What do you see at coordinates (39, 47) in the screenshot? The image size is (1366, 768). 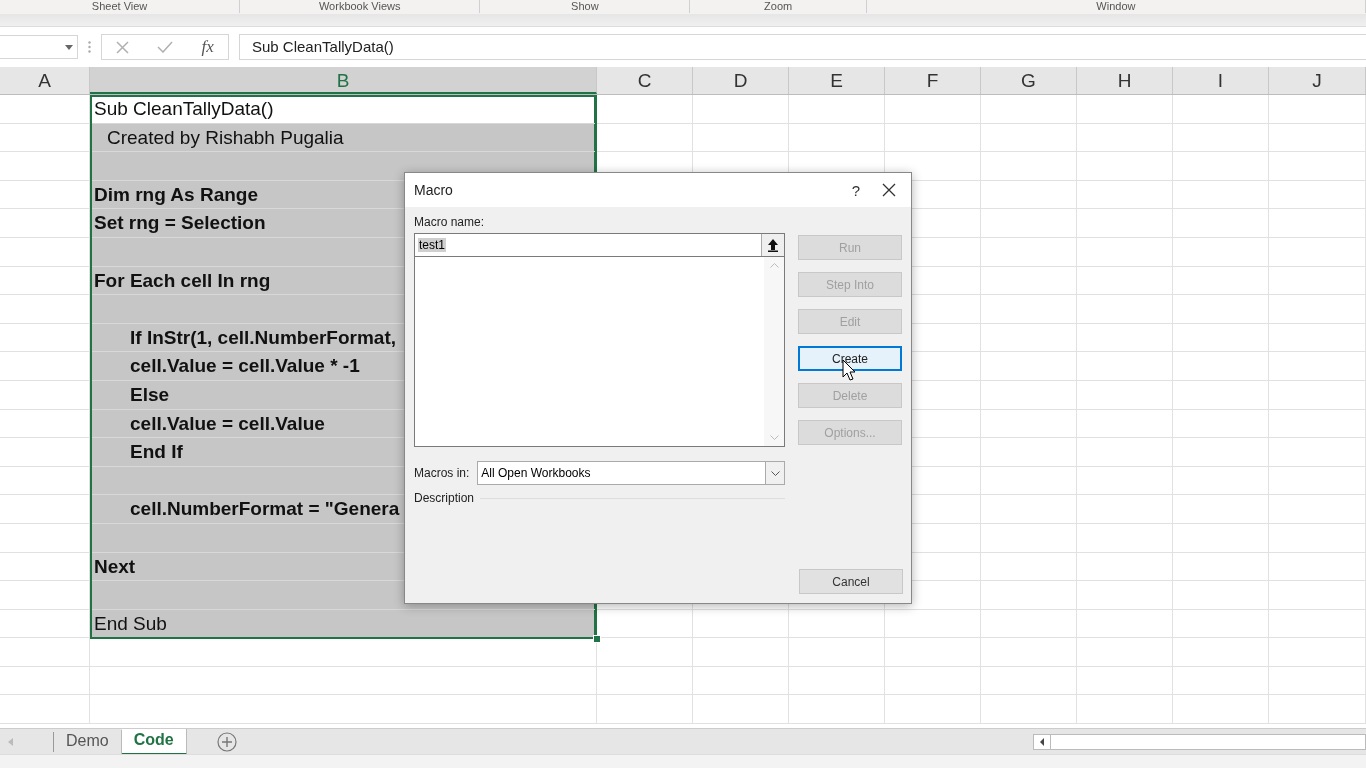 I see `name-box` at bounding box center [39, 47].